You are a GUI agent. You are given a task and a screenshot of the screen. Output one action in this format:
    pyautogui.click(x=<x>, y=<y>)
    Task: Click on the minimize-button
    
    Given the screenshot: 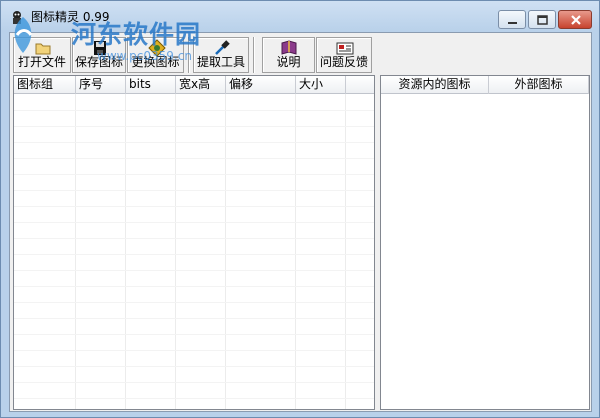 What is the action you would take?
    pyautogui.click(x=512, y=19)
    